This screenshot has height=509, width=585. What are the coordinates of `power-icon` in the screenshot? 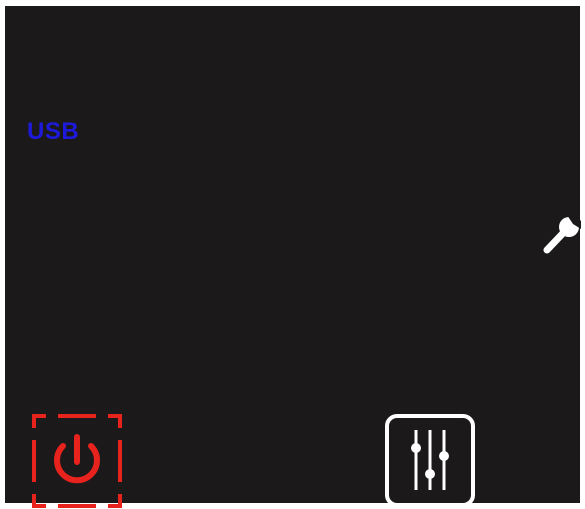 It's located at (77, 461).